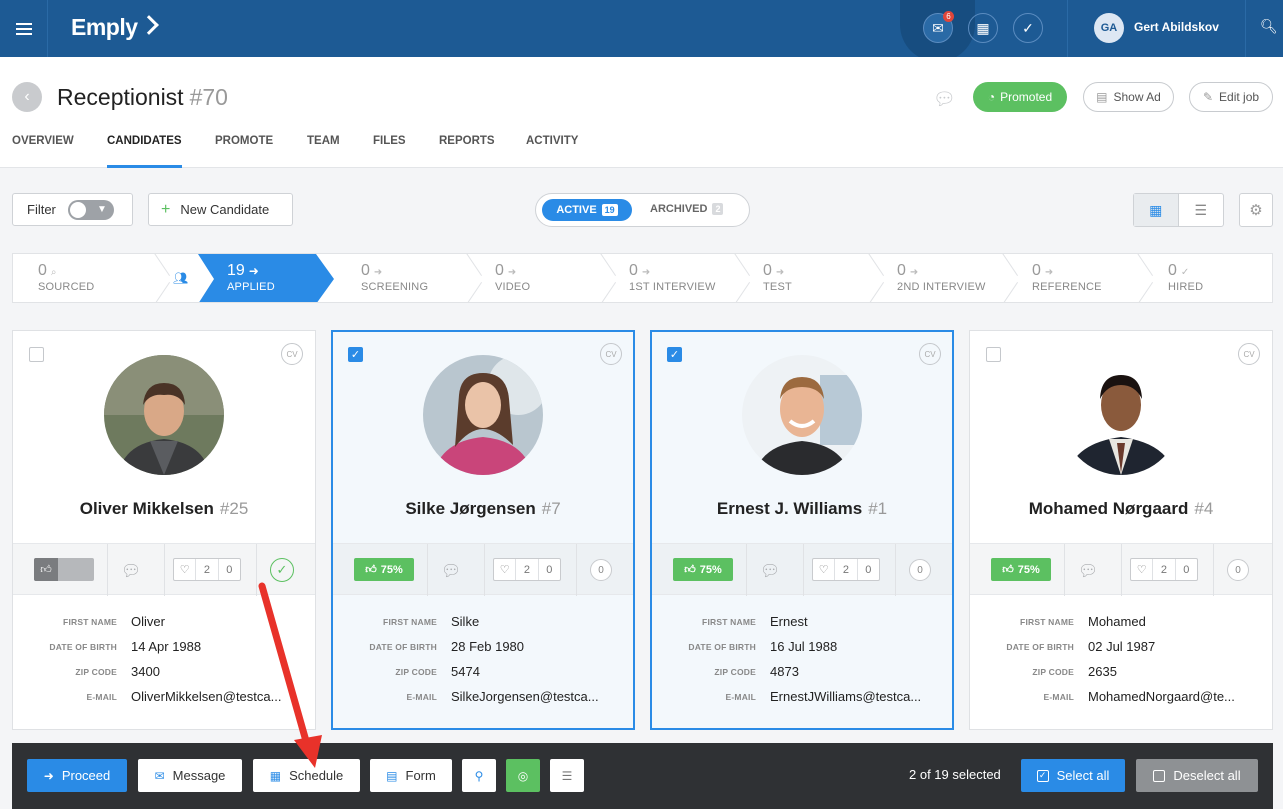 This screenshot has height=809, width=1283. Describe the element at coordinates (567, 775) in the screenshot. I see `more-menu-icon: ☰` at that location.